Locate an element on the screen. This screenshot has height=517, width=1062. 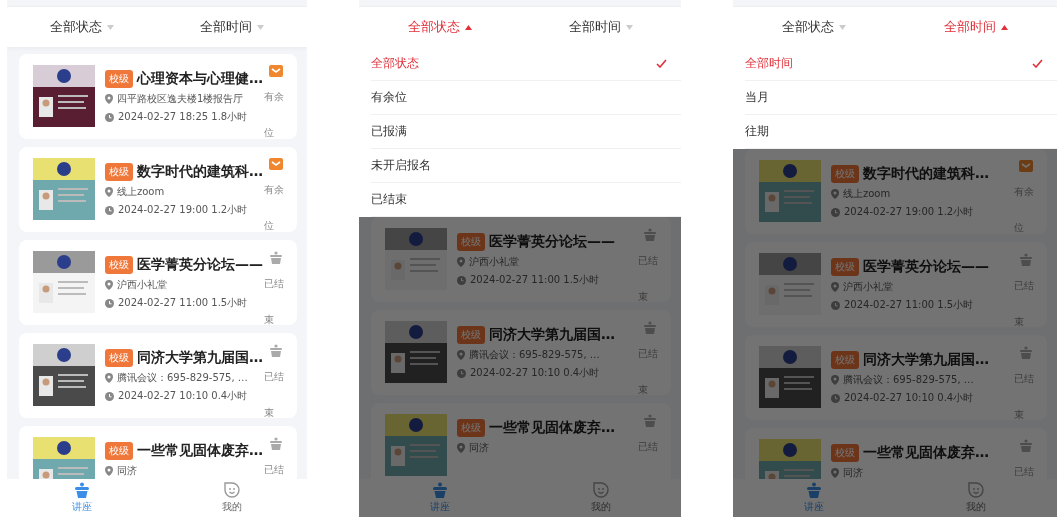
tab-item: 我的 is located at coordinates (232, 498).